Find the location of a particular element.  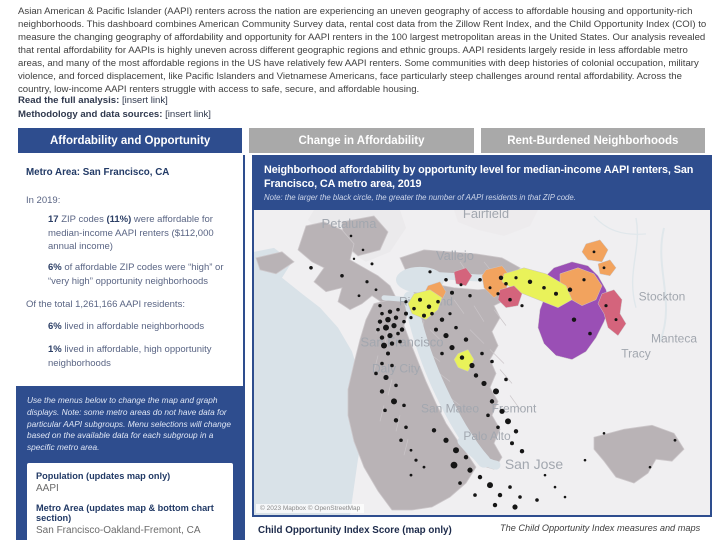

city-label-vallejo: Vallejo is located at coordinates (455, 255).